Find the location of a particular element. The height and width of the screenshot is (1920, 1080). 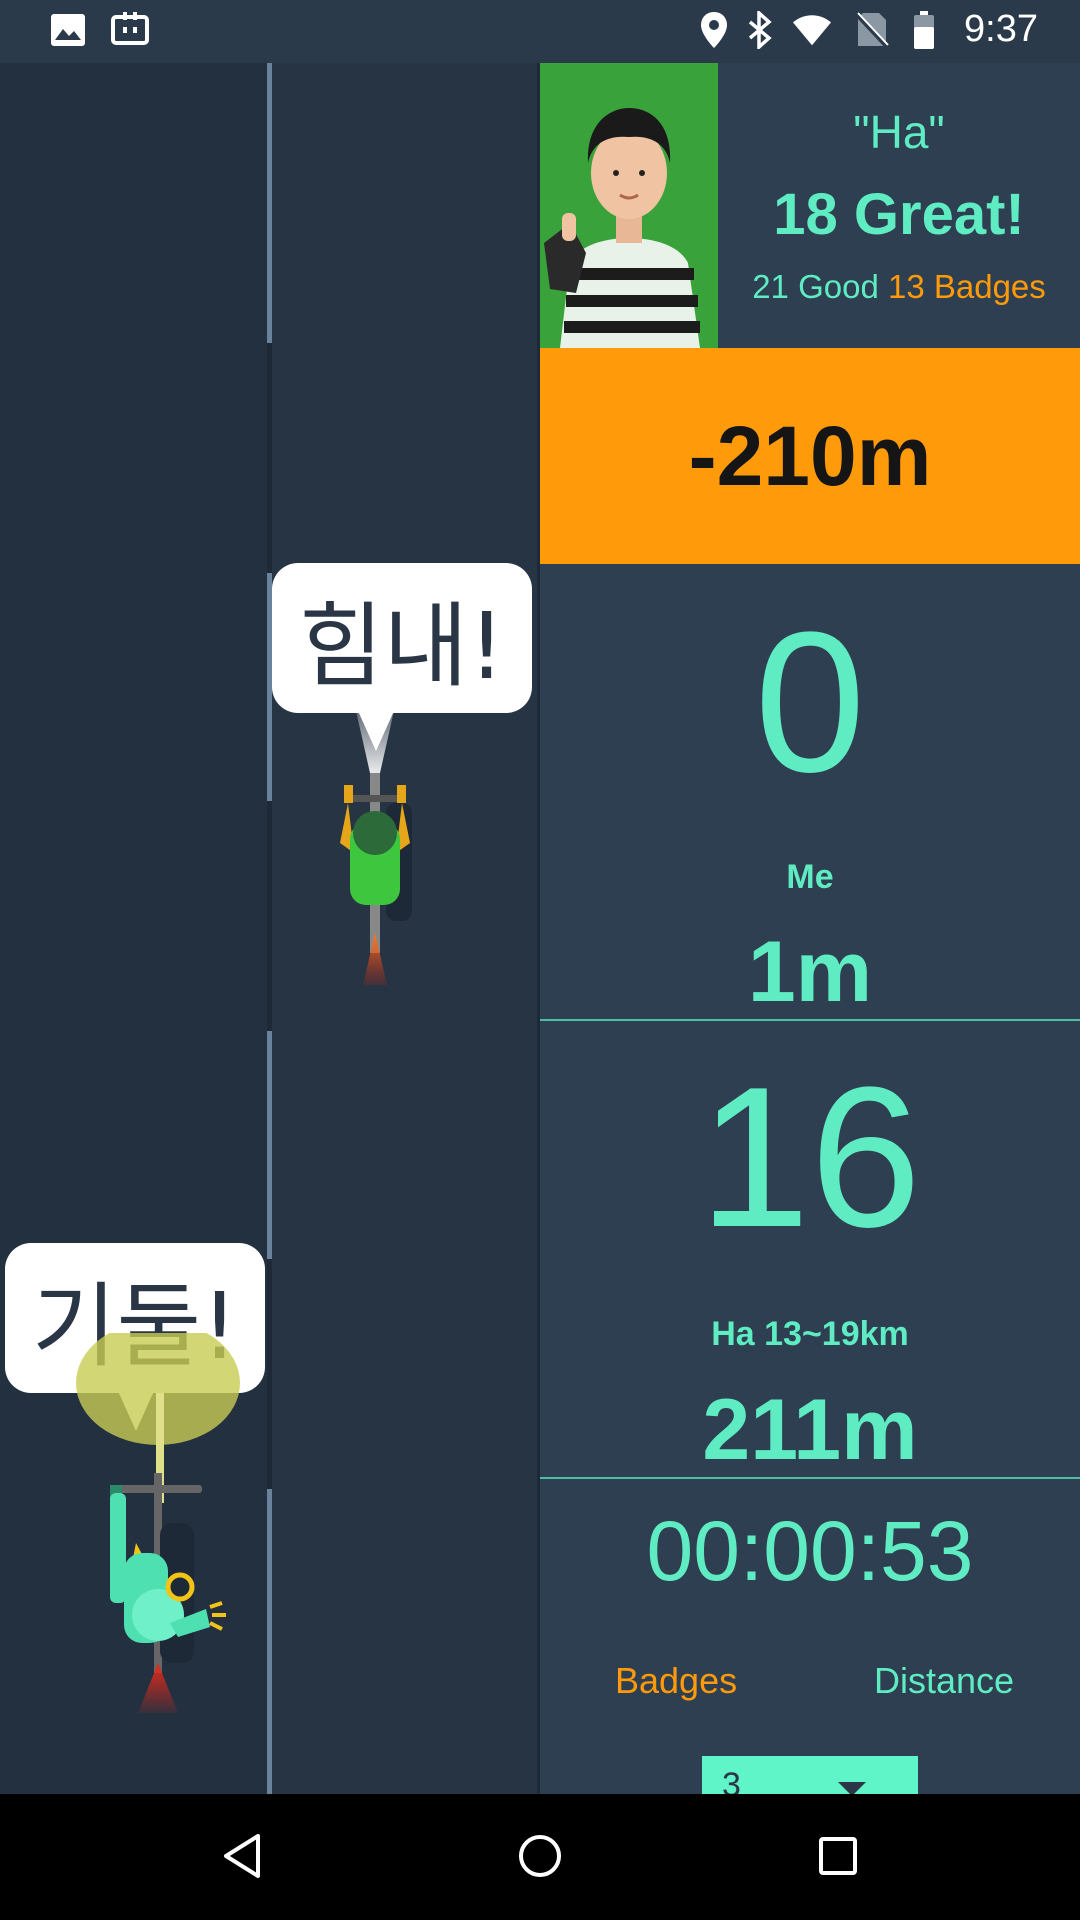

gap-distance-value: -210m is located at coordinates (810, 455).